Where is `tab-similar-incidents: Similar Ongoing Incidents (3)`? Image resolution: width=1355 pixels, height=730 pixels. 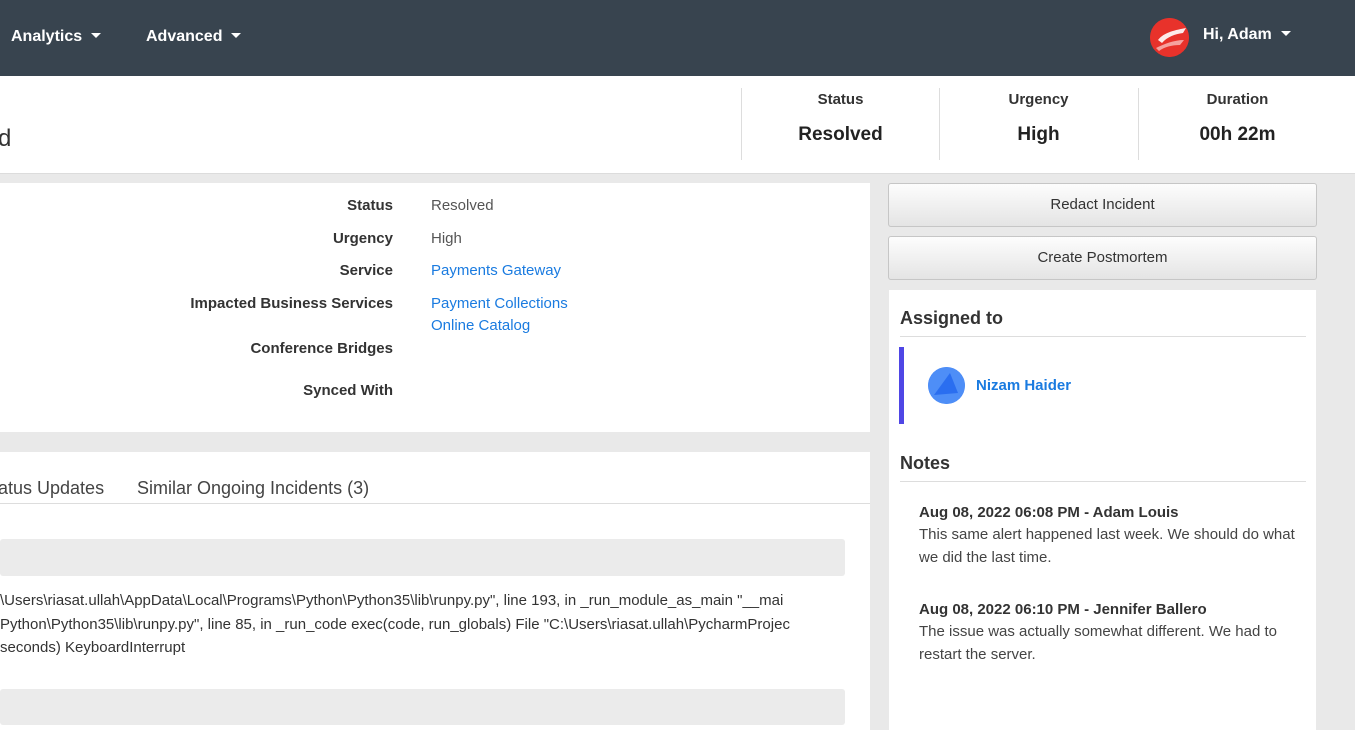
tab-similar-incidents: Similar Ongoing Incidents (3) is located at coordinates (253, 488).